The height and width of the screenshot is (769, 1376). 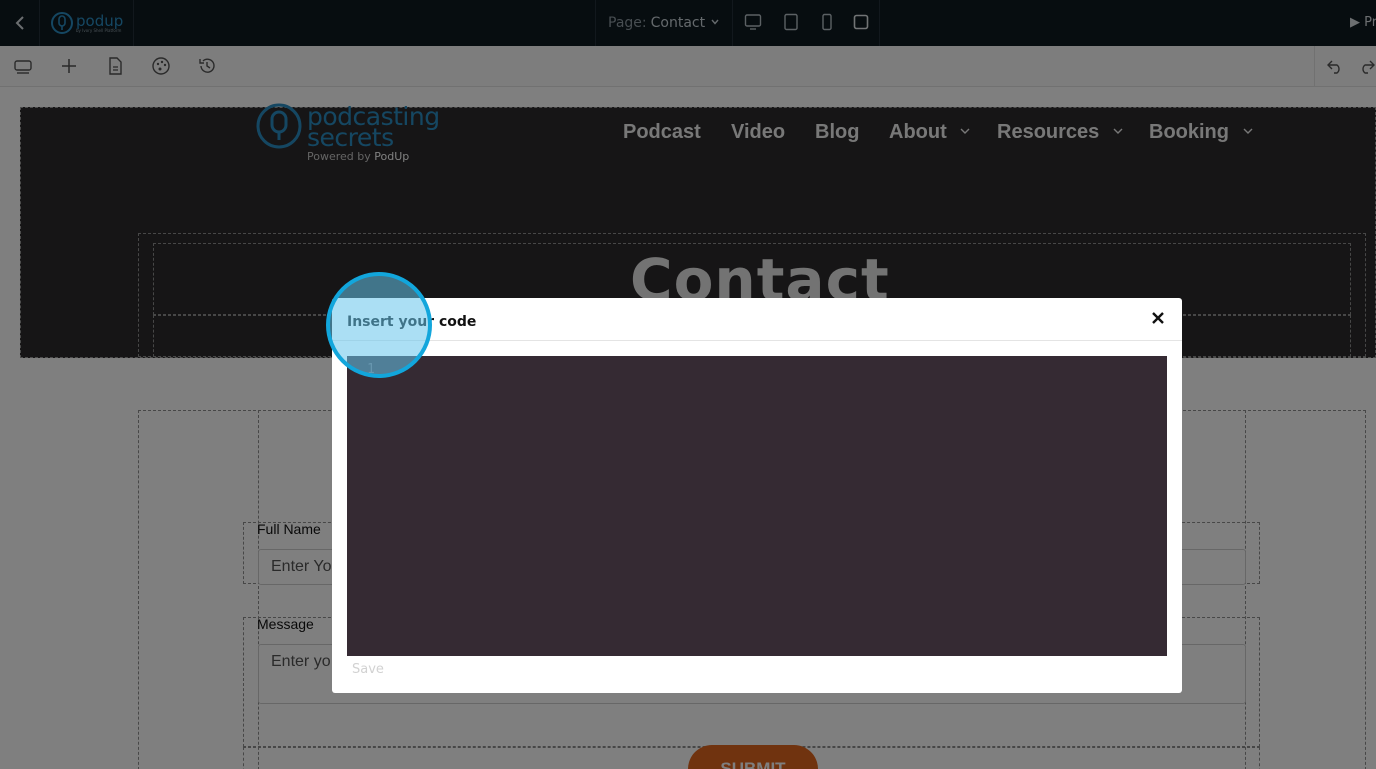 What do you see at coordinates (379, 325) in the screenshot?
I see `click-highlight` at bounding box center [379, 325].